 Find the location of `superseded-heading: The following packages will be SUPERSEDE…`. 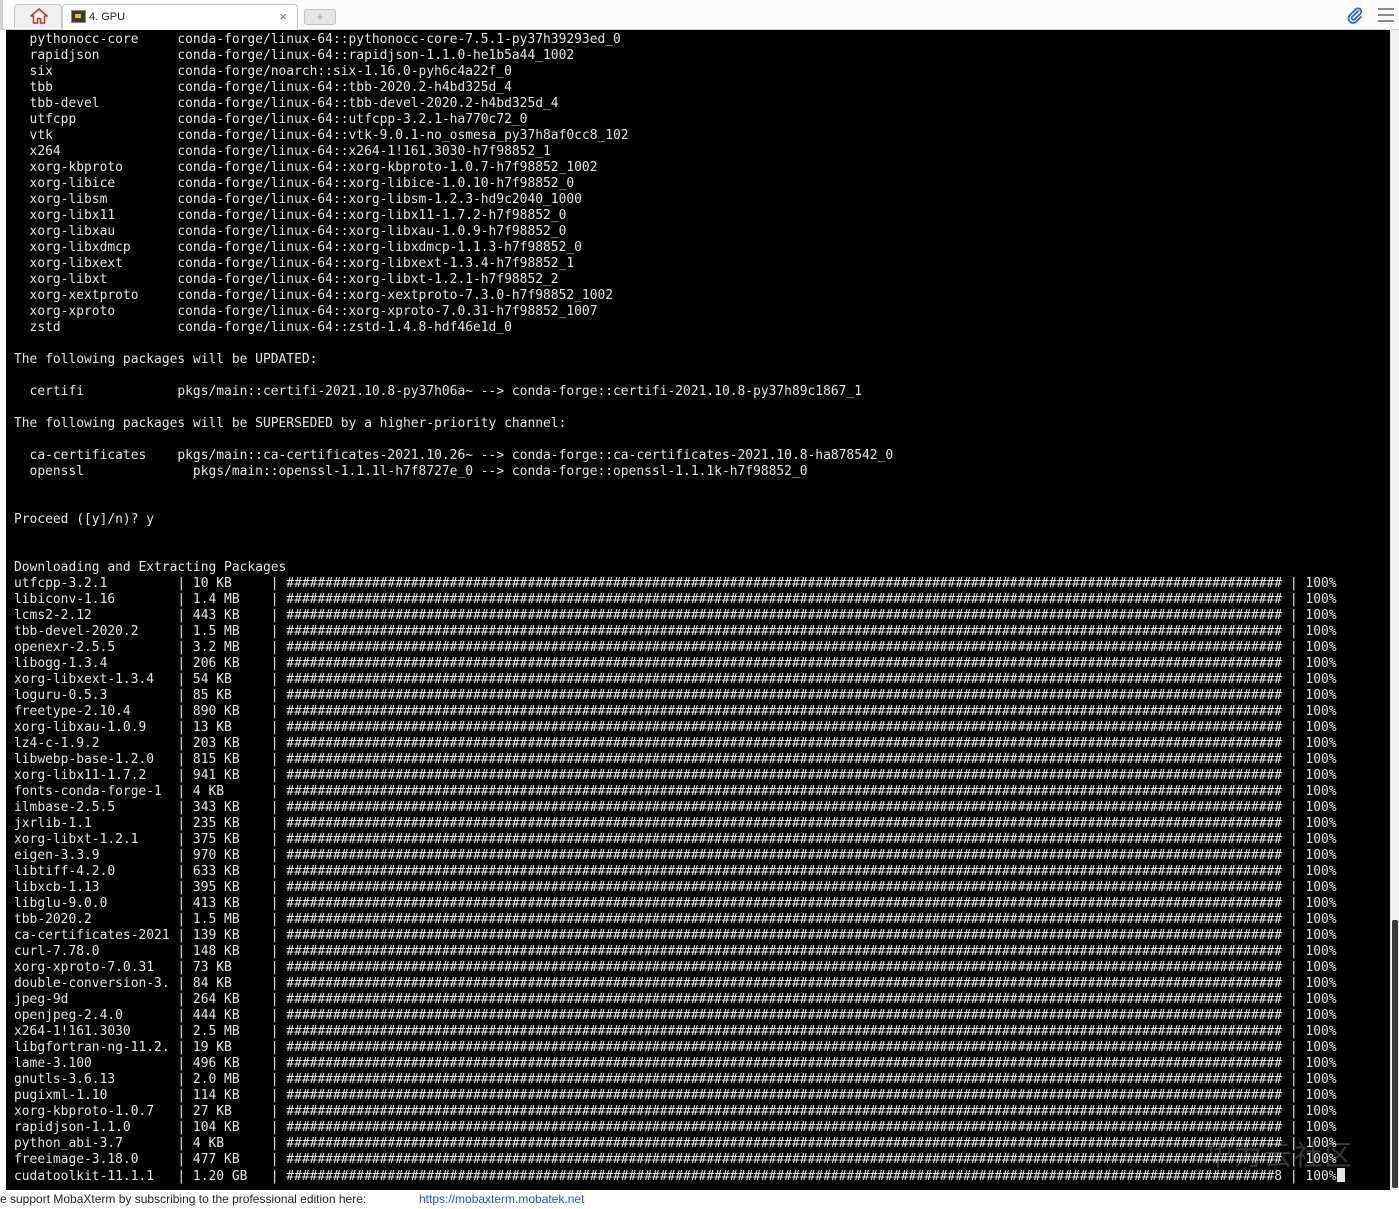

superseded-heading: The following packages will be SUPERSEDE… is located at coordinates (290, 423).